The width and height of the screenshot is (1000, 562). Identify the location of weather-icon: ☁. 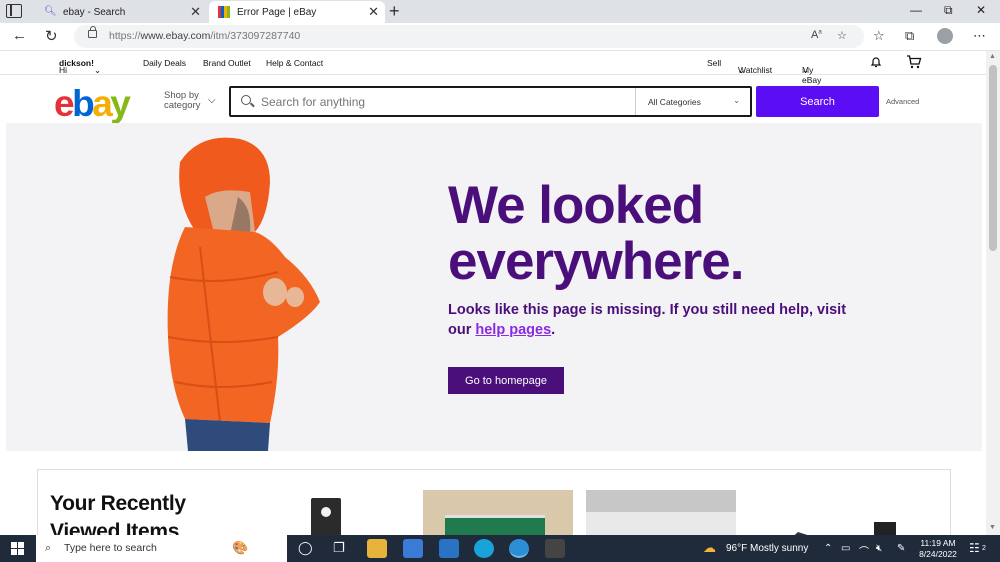
(709, 547).